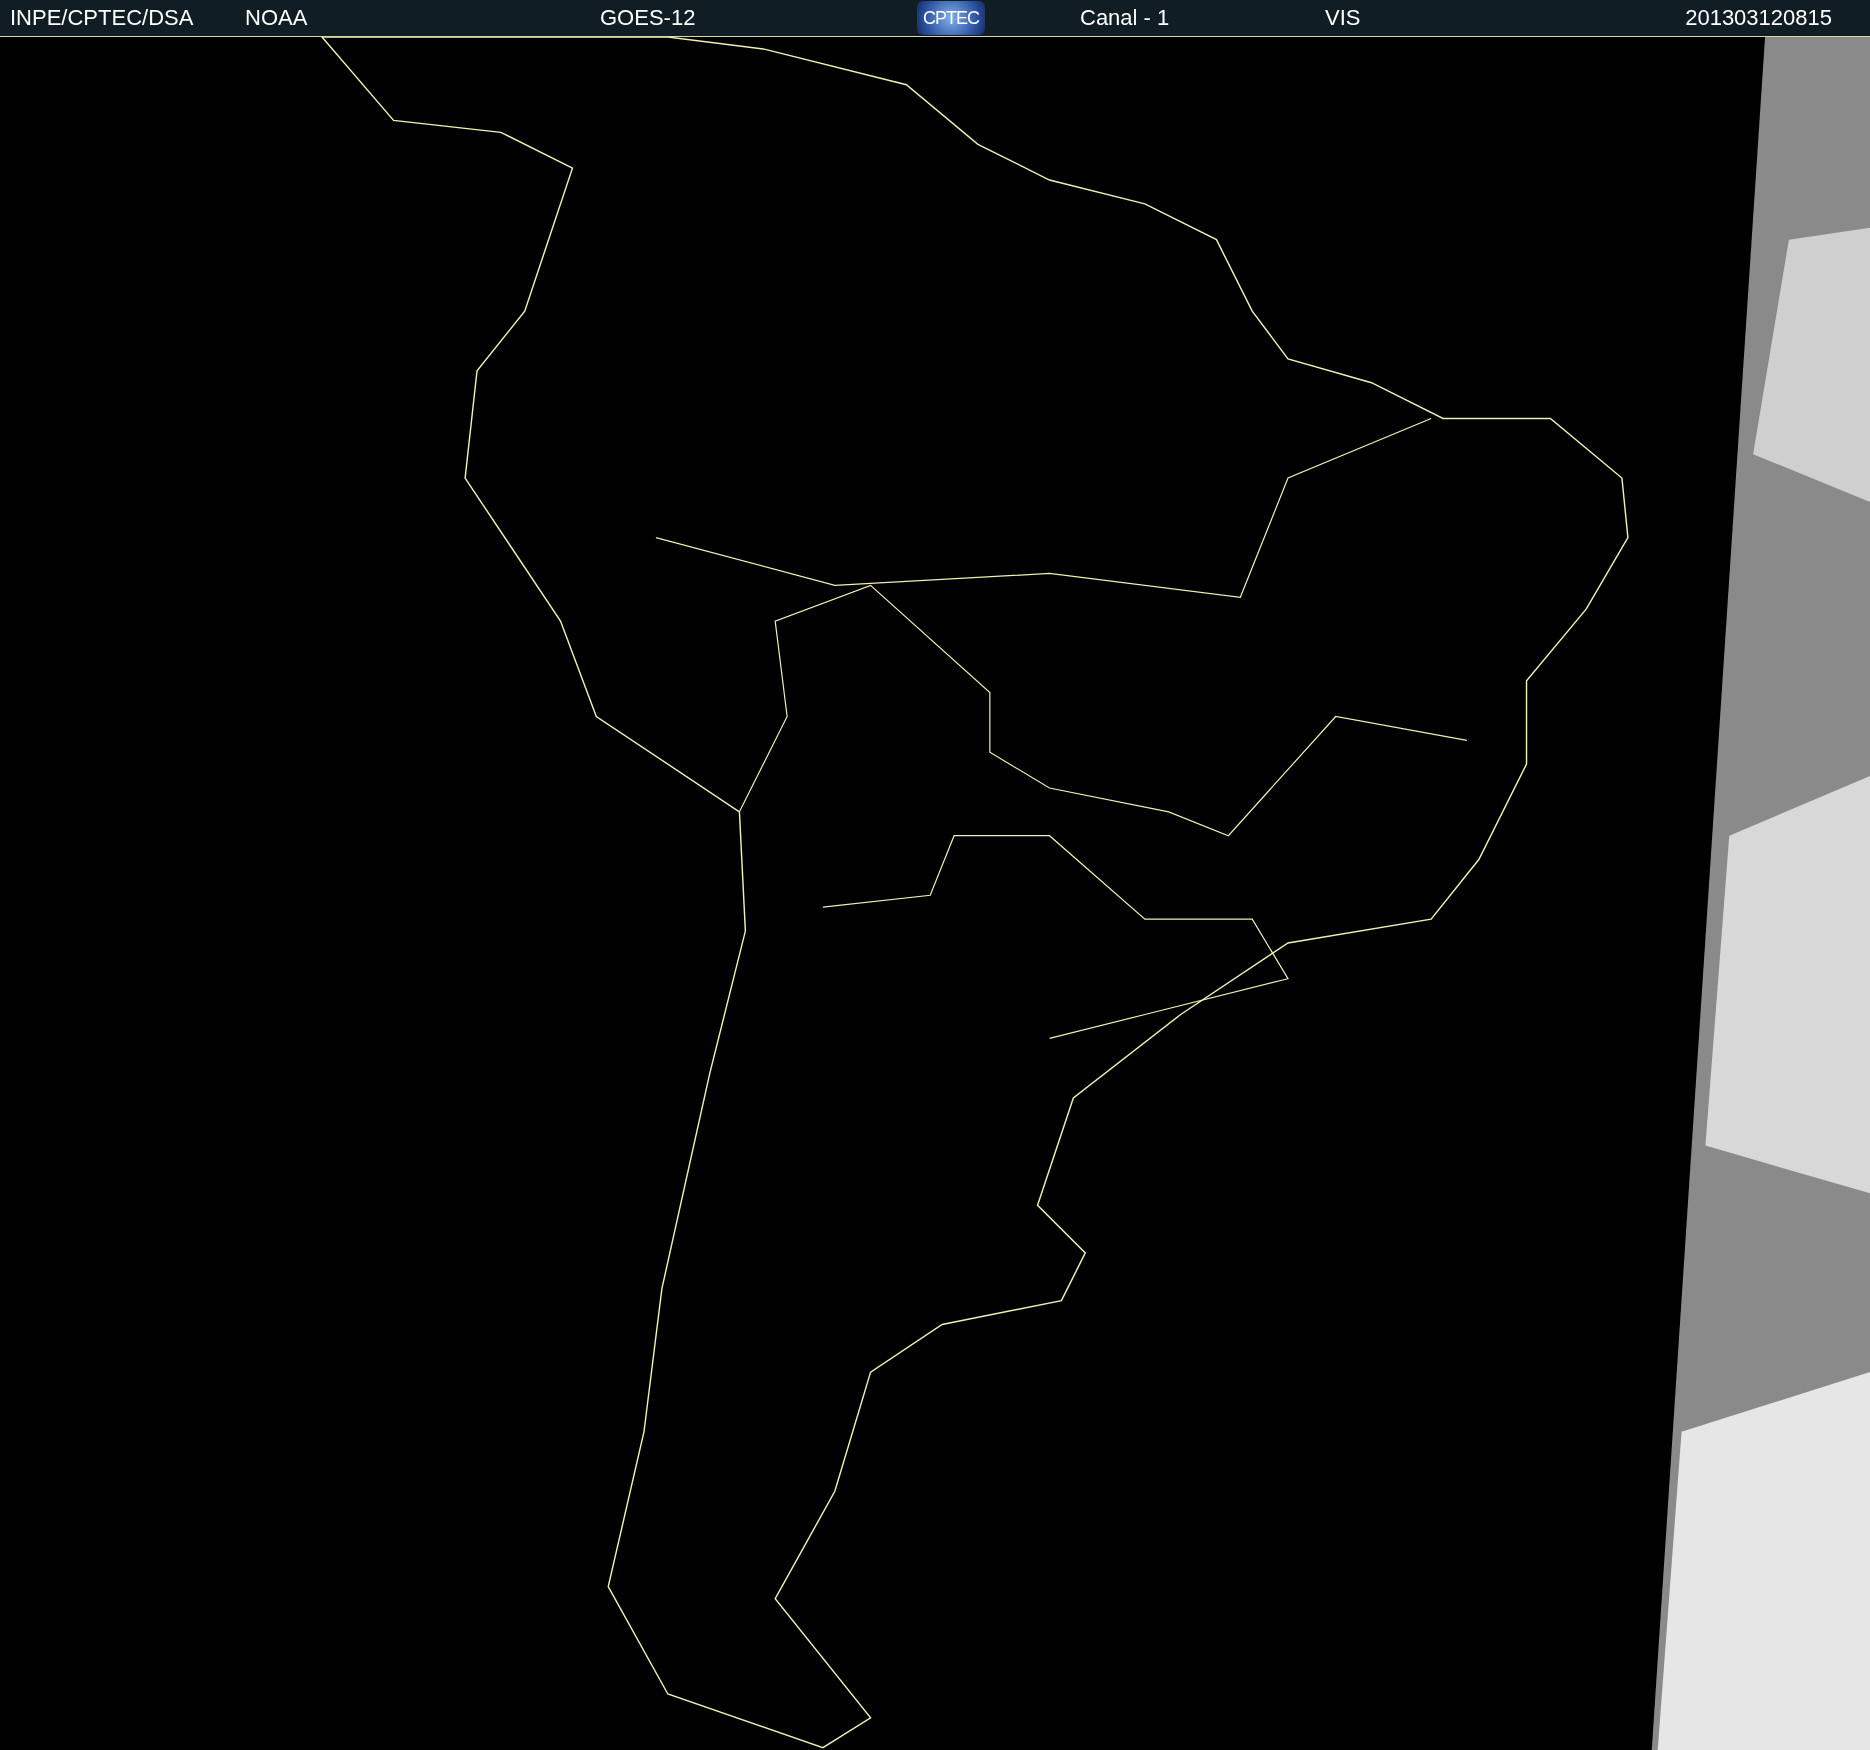 This screenshot has width=1870, height=1750. I want to click on header-label: Canal - 1, so click(1125, 18).